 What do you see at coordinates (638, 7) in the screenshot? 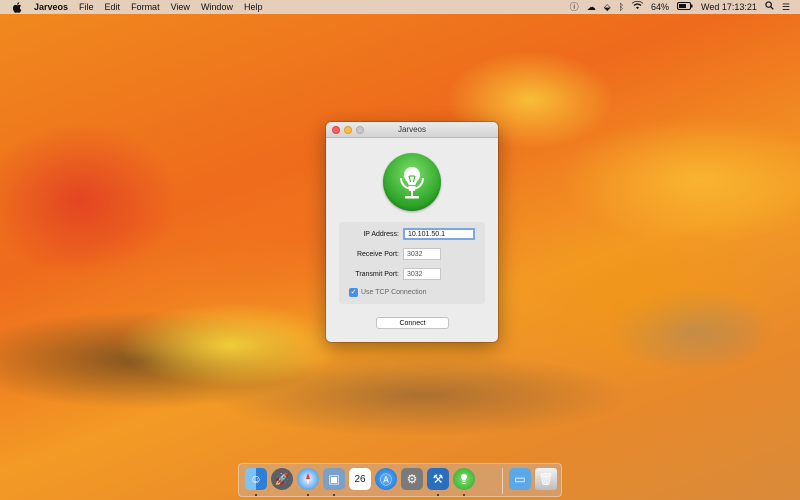
I see `wifi-icon` at bounding box center [638, 7].